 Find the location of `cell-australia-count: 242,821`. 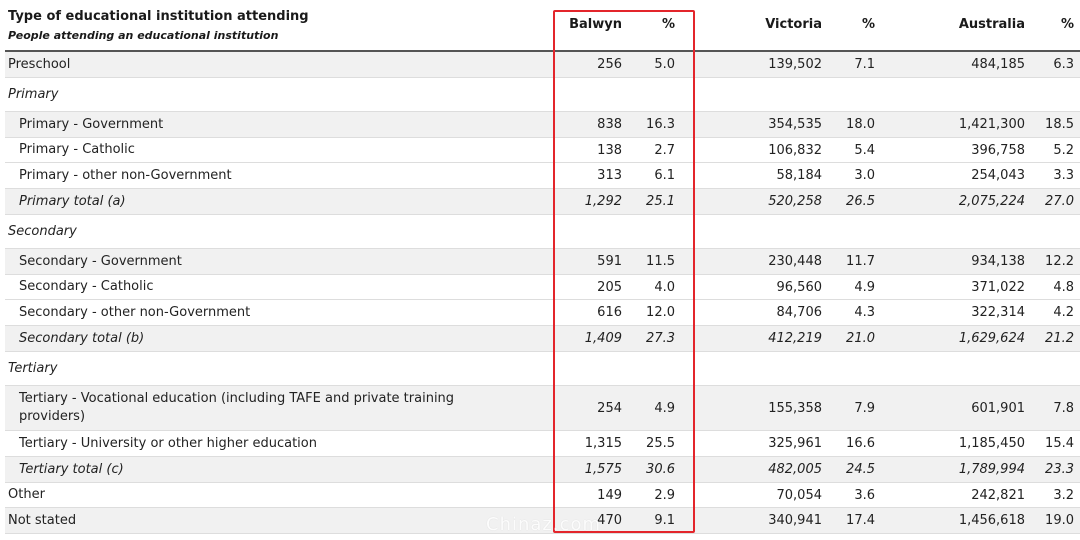

cell-australia-count: 242,821 is located at coordinates (998, 495).